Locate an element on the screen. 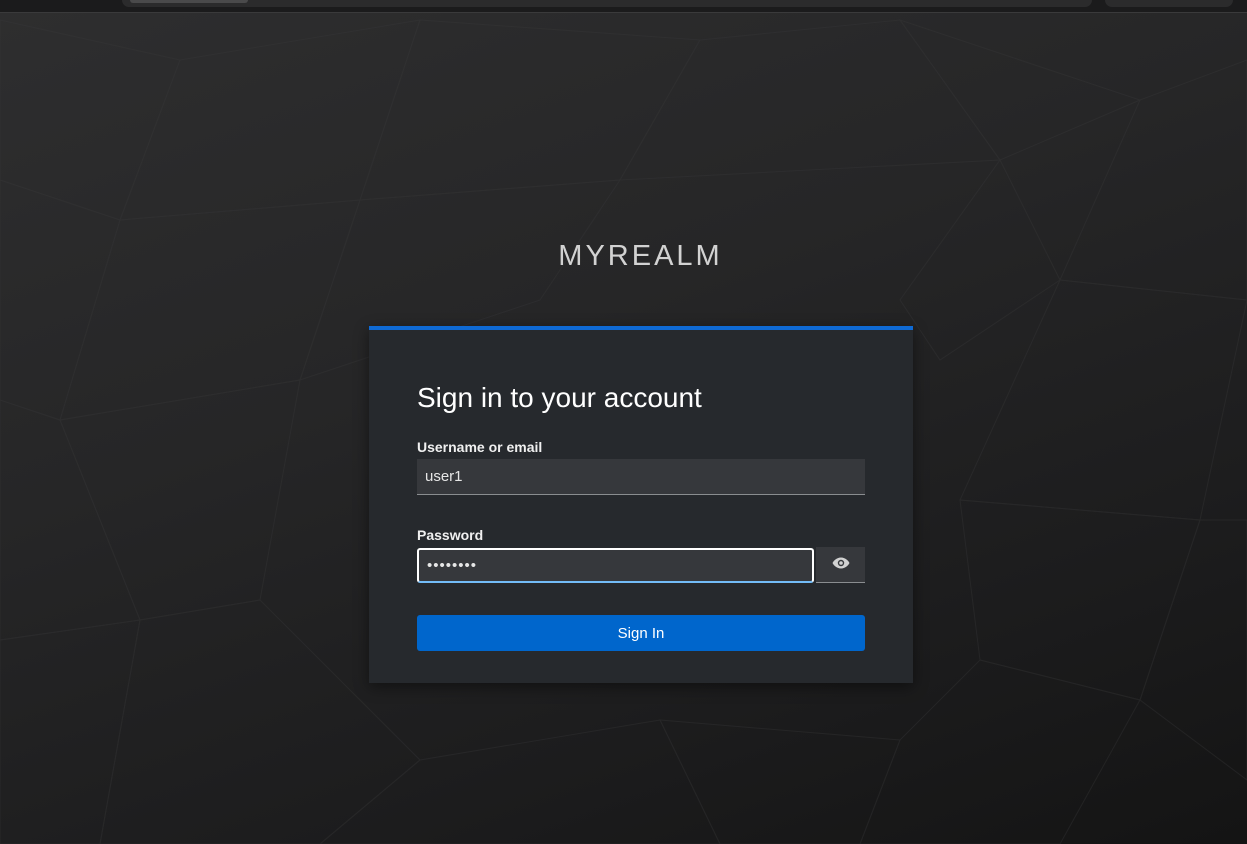 This screenshot has height=844, width=1247. browser-side-control is located at coordinates (1169, 3).